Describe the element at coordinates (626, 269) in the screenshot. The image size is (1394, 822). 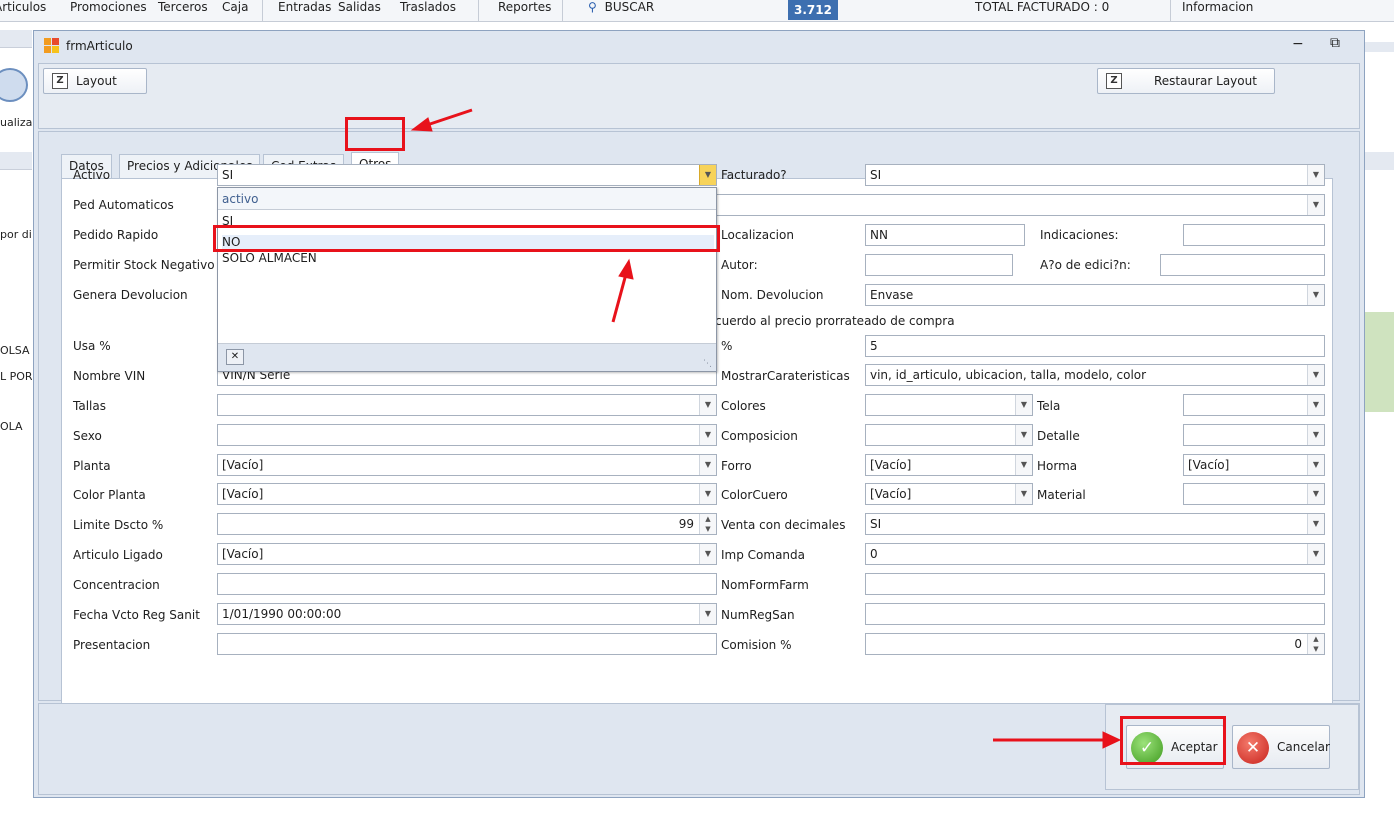
I see `arrowhead-no` at that location.